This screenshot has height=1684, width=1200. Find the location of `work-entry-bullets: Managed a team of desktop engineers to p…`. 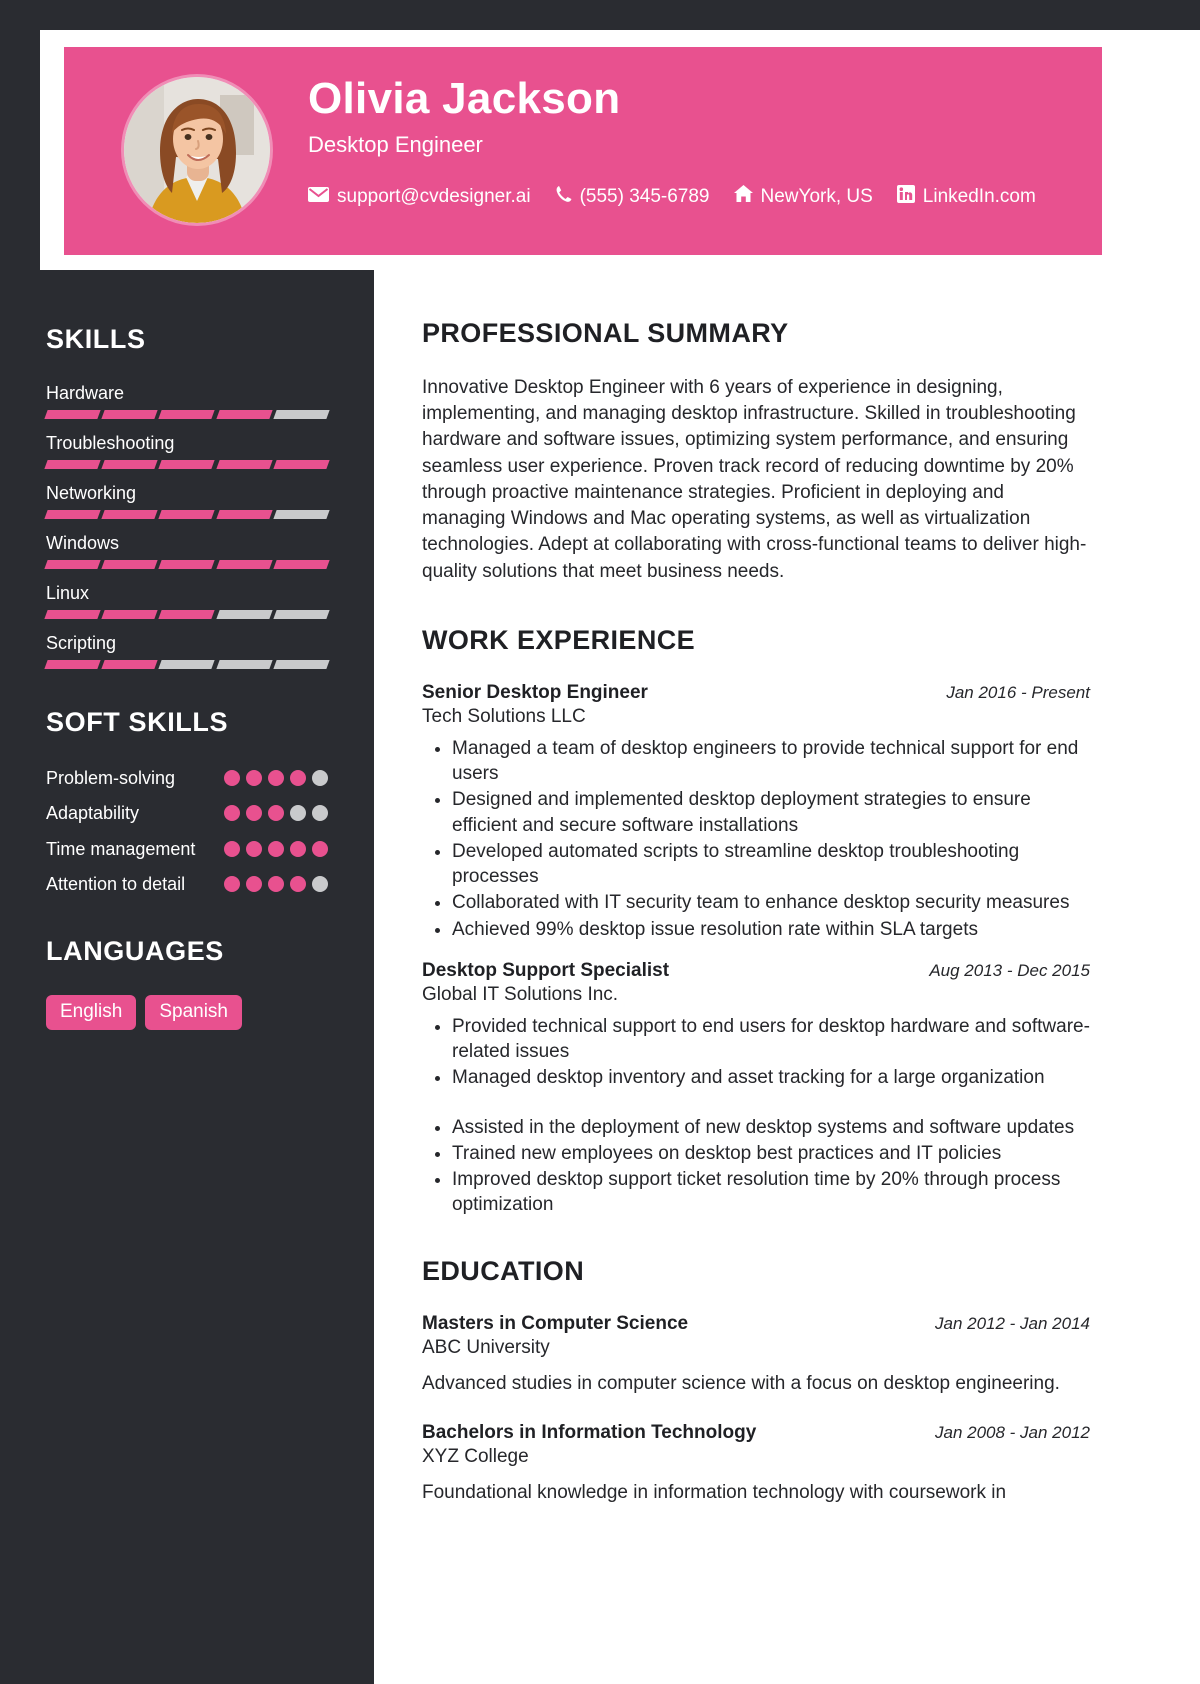

work-entry-bullets: Managed a team of desktop engineers to p… is located at coordinates (756, 839).